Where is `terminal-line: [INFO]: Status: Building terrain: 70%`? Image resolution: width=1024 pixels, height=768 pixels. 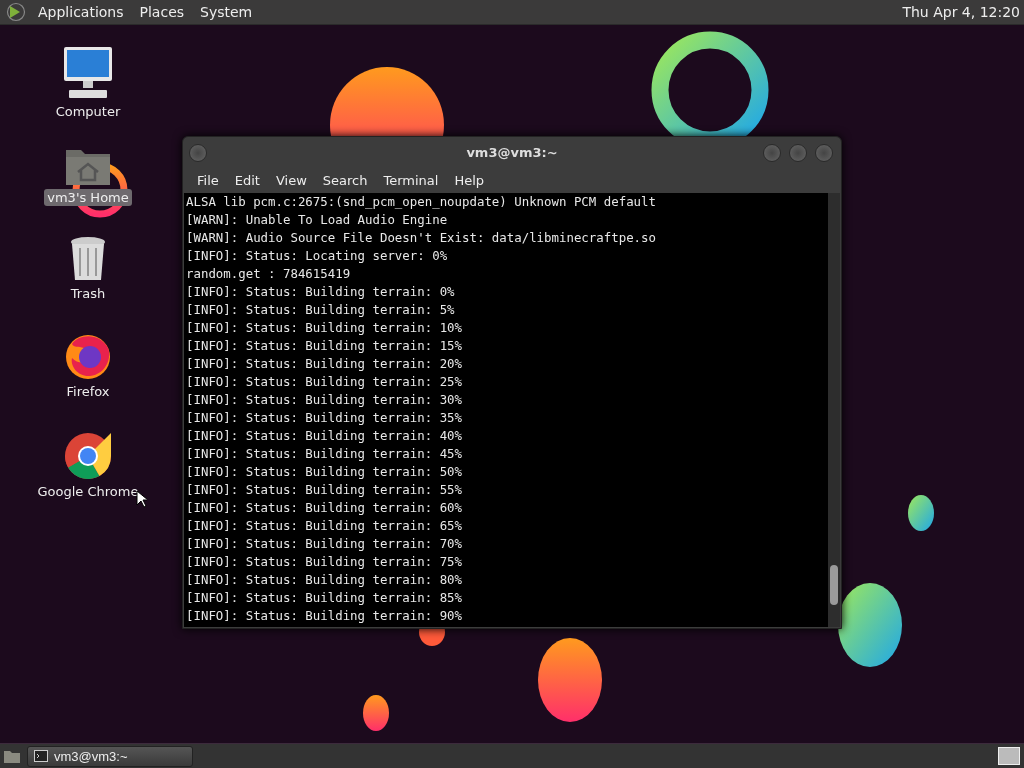
terminal-line: [INFO]: Status: Building terrain: 70% is located at coordinates (324, 544).